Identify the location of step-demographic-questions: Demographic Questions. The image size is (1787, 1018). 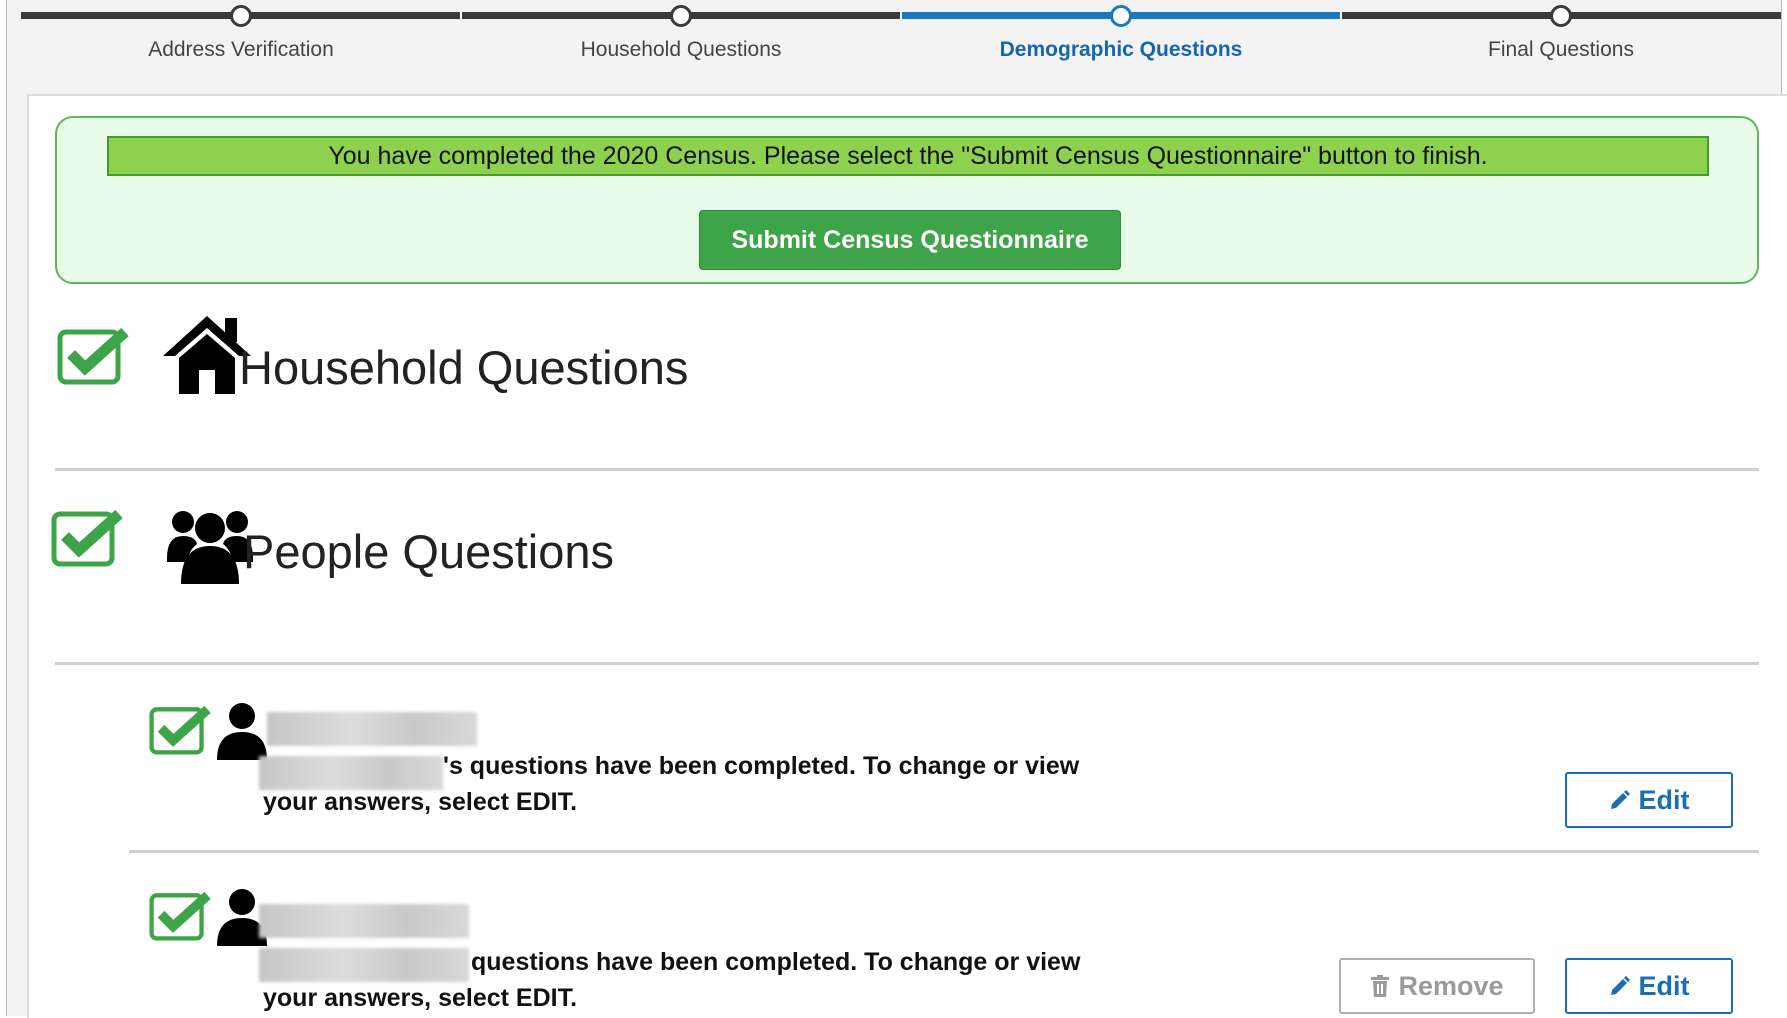
(1121, 45).